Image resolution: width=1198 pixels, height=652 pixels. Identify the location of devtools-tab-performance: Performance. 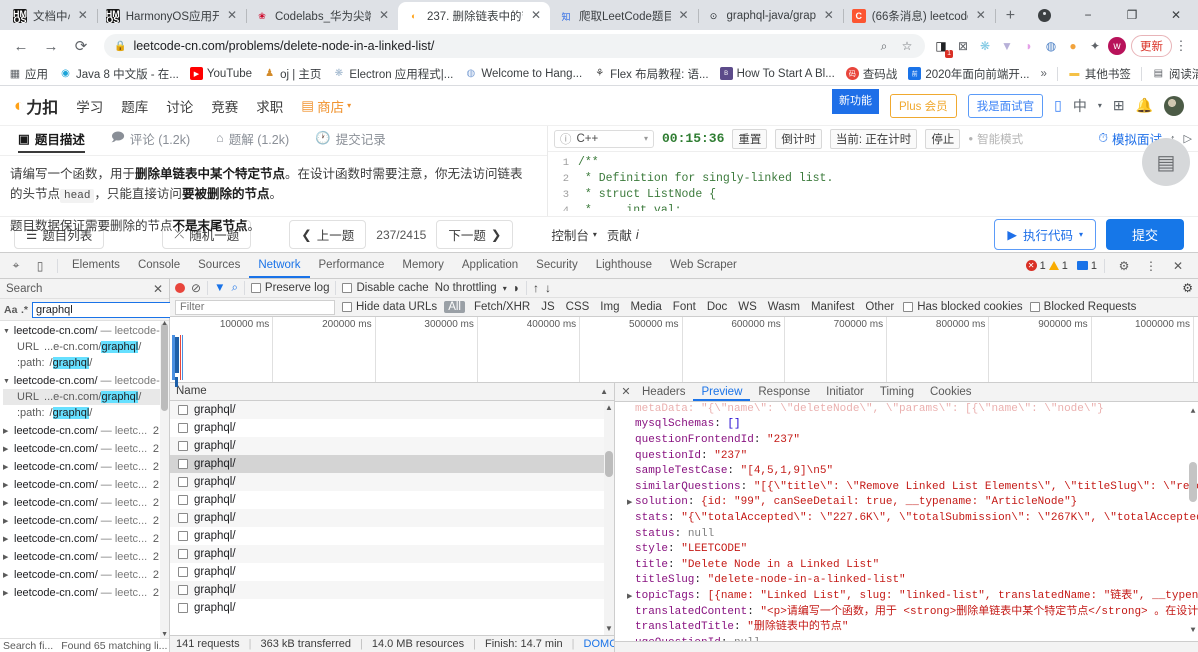
(352, 265).